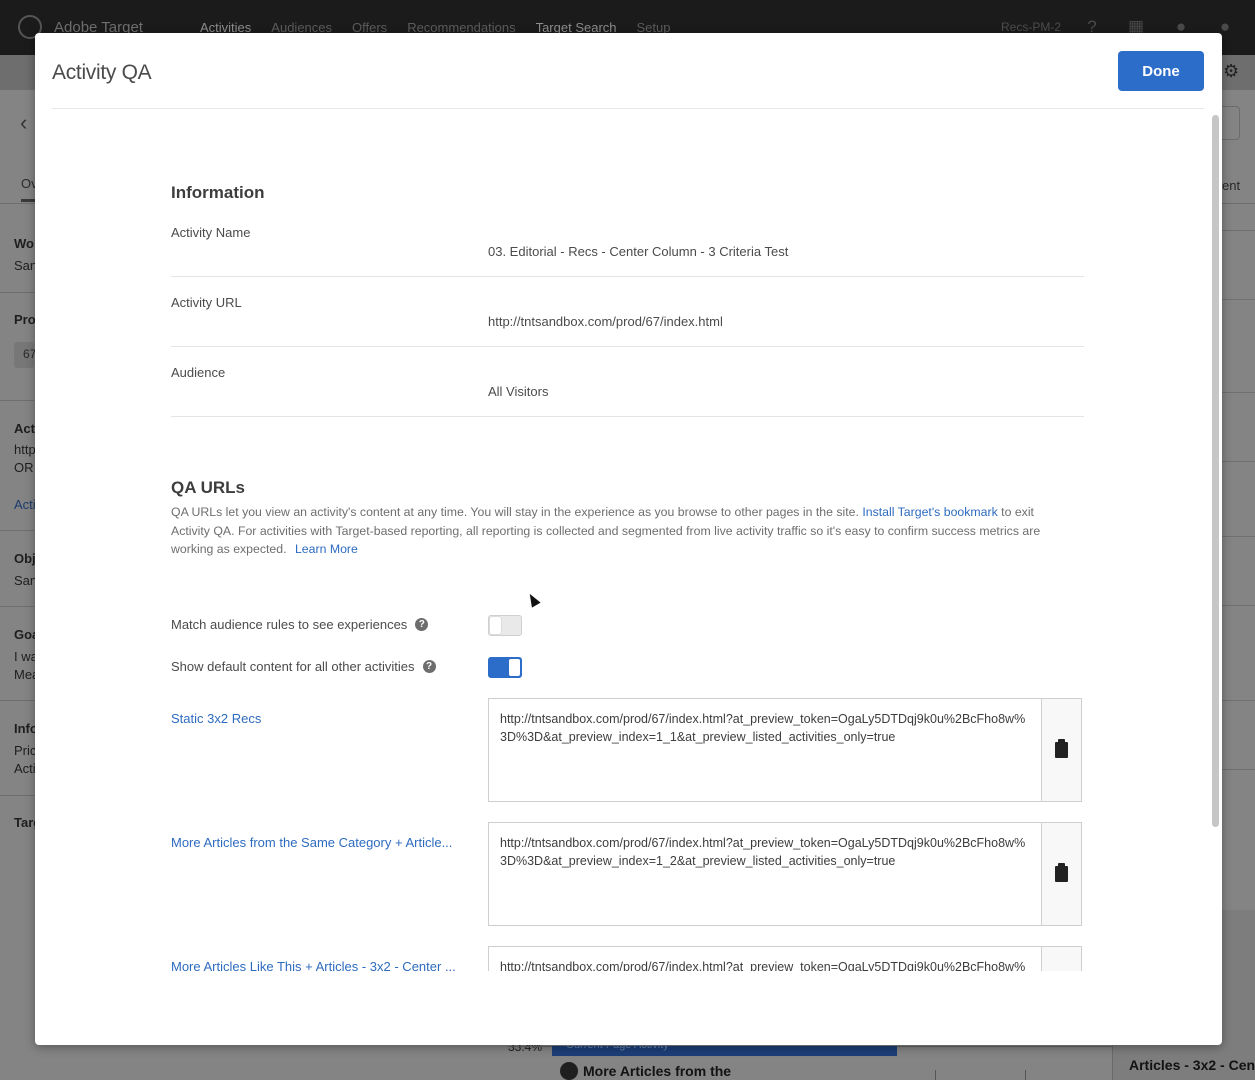 This screenshot has height=1080, width=1255. What do you see at coordinates (1215, 471) in the screenshot?
I see `scrollbar-thumb` at bounding box center [1215, 471].